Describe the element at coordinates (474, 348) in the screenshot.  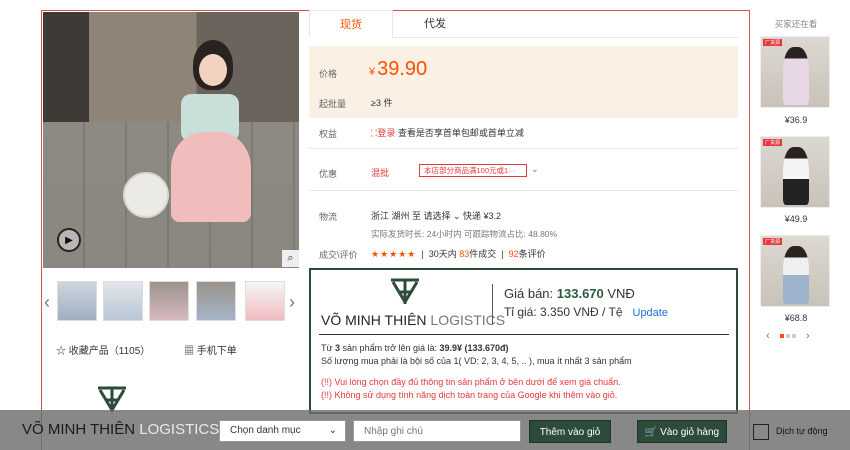
I see `line1-price: 39.9¥ (133.670đ)` at that location.